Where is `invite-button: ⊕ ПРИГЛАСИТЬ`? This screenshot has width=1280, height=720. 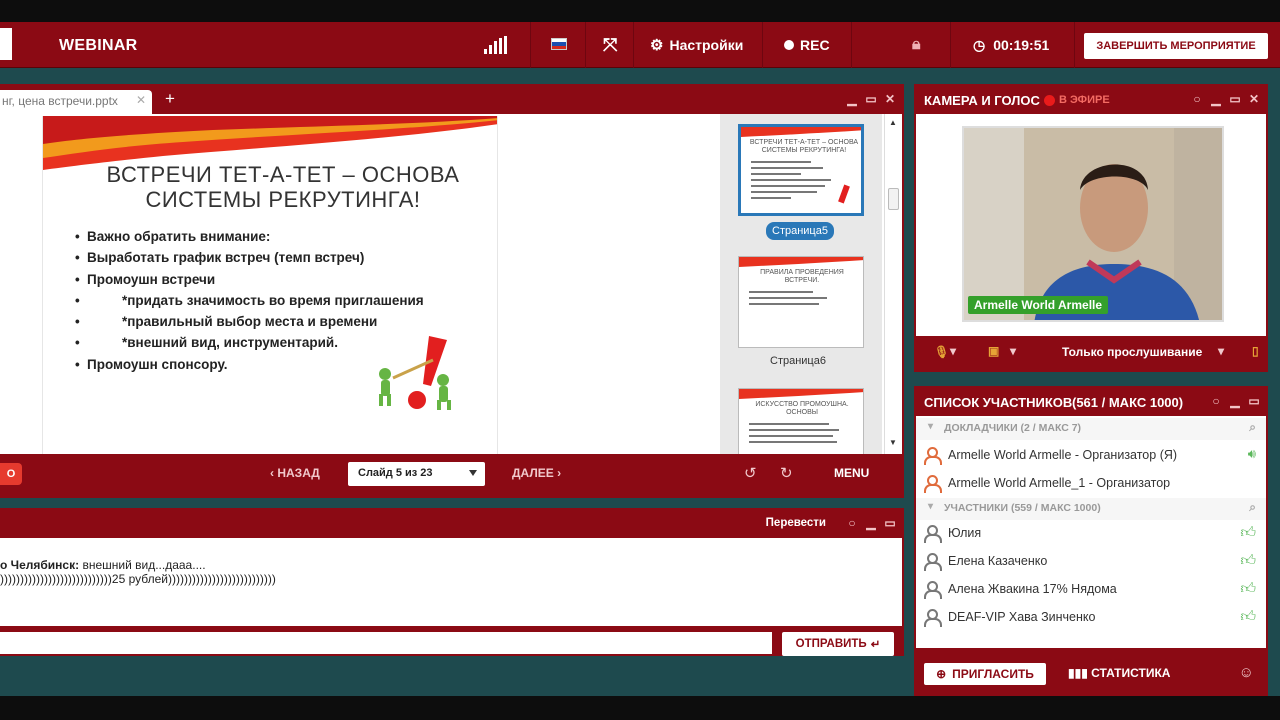 invite-button: ⊕ ПРИГЛАСИТЬ is located at coordinates (985, 674).